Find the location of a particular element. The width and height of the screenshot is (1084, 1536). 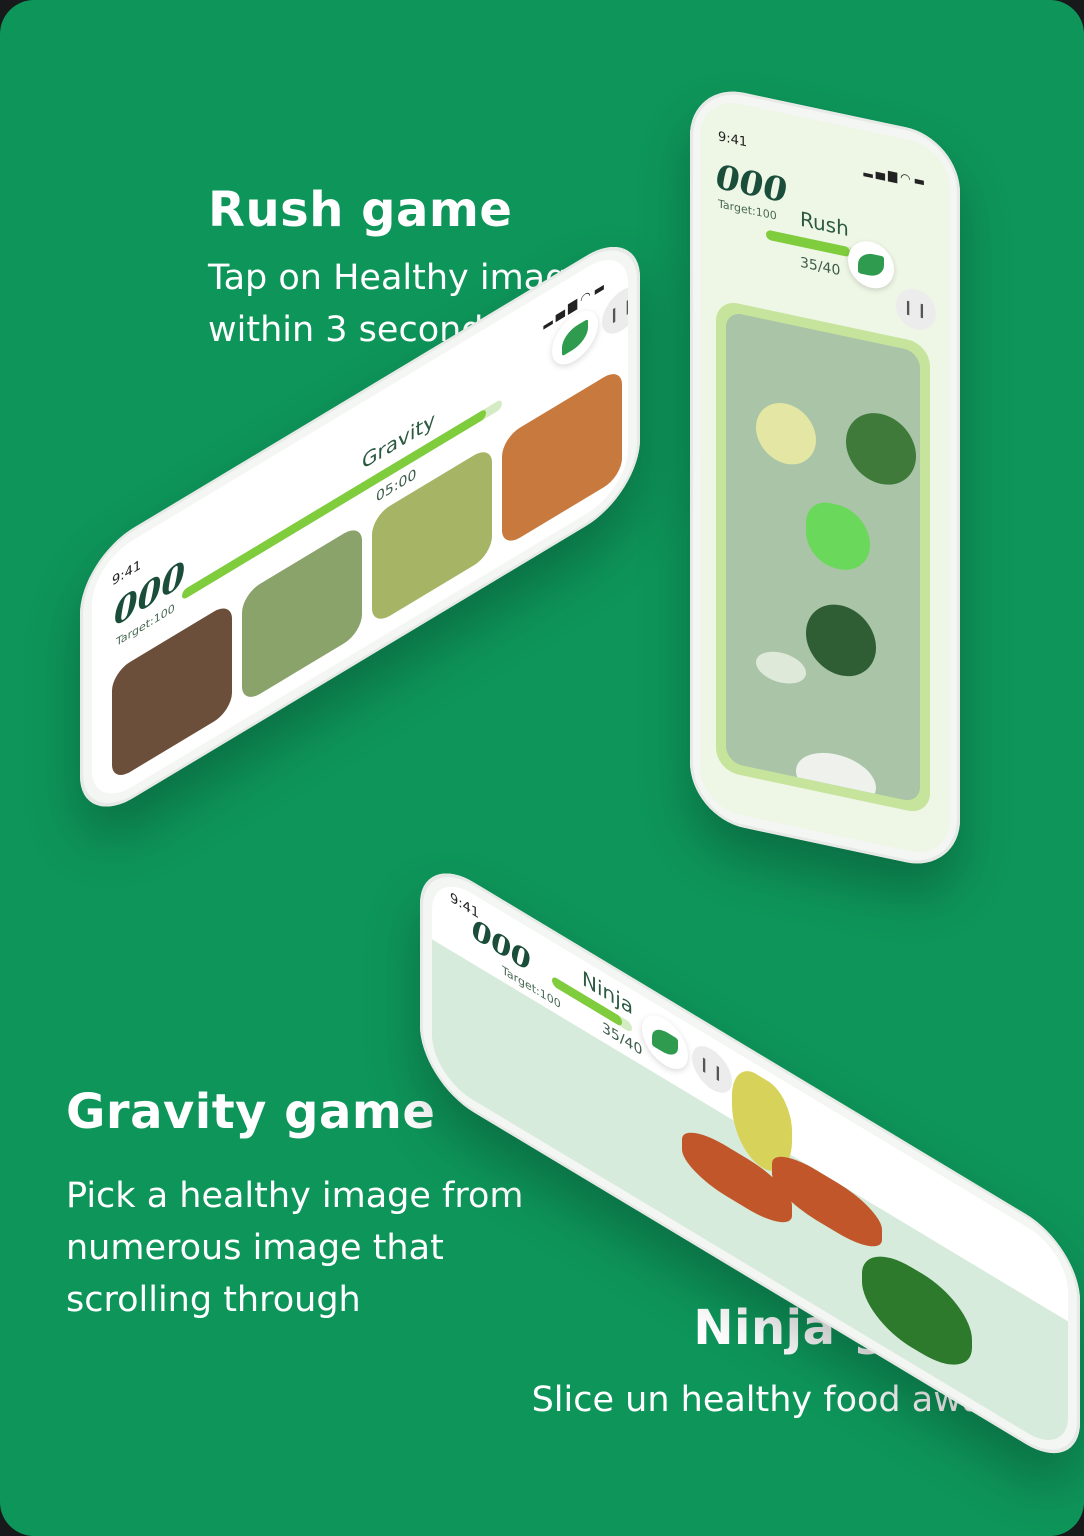

rush-phone: 9:41 ▂▄▆◠▬ 000 Target:100 Rush 35/40 ❙❙ is located at coordinates (825, 477).